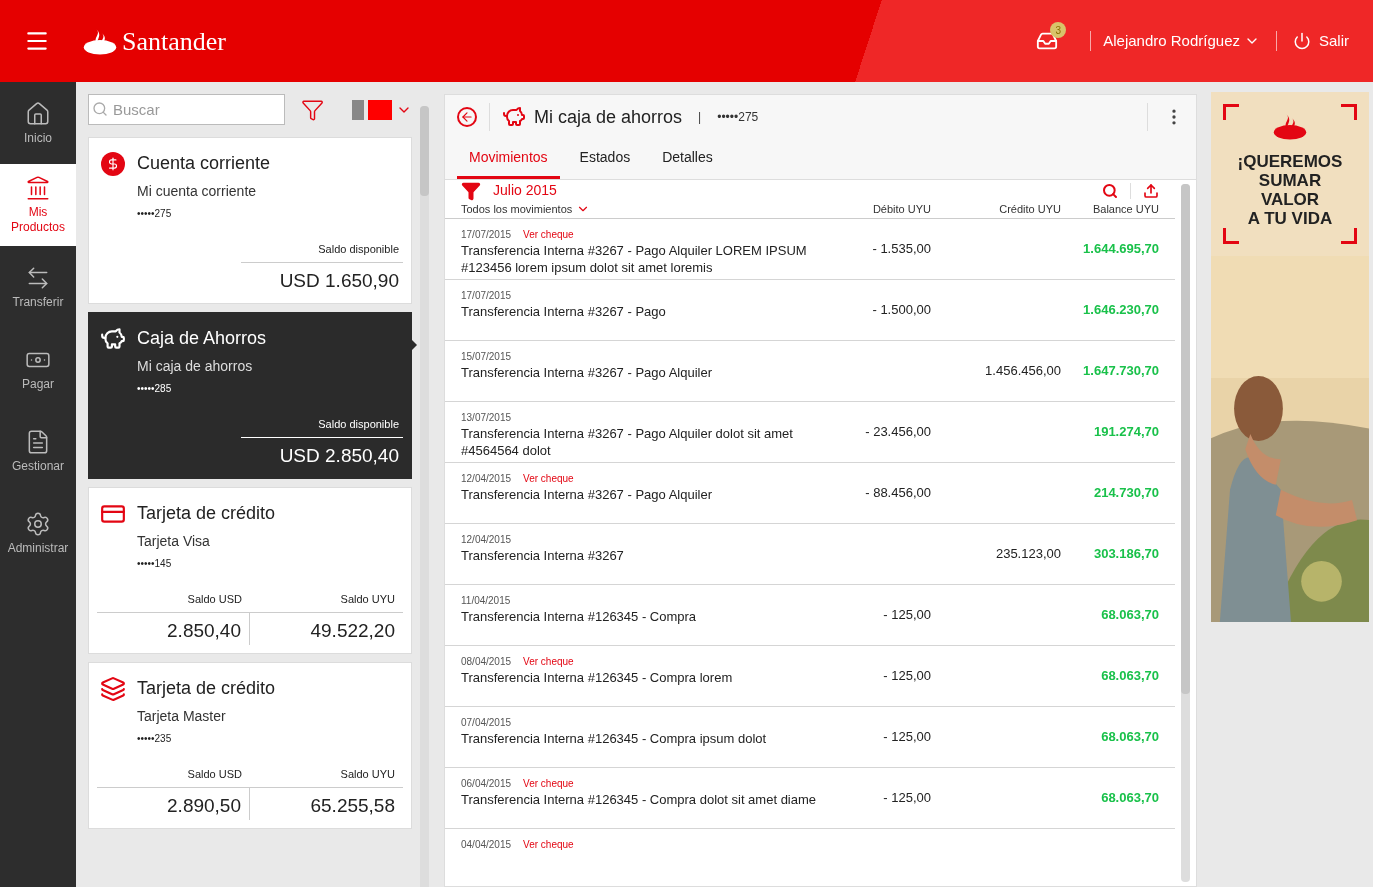 This screenshot has height=887, width=1373. I want to click on nav-item: Inicio, so click(38, 123).